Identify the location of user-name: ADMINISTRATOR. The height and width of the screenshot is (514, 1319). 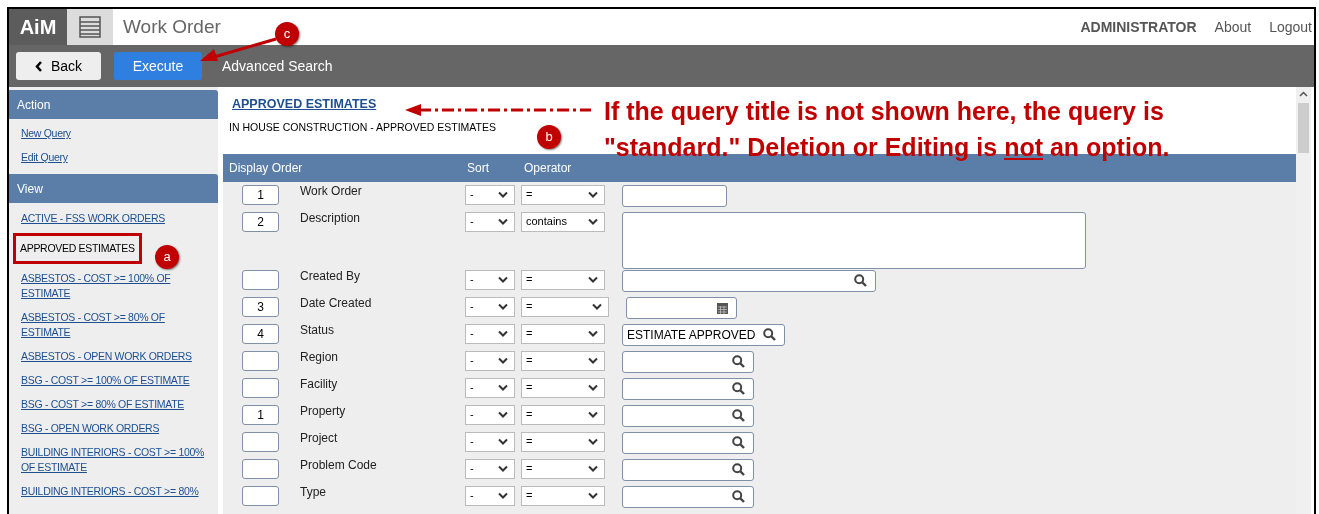
(1138, 27).